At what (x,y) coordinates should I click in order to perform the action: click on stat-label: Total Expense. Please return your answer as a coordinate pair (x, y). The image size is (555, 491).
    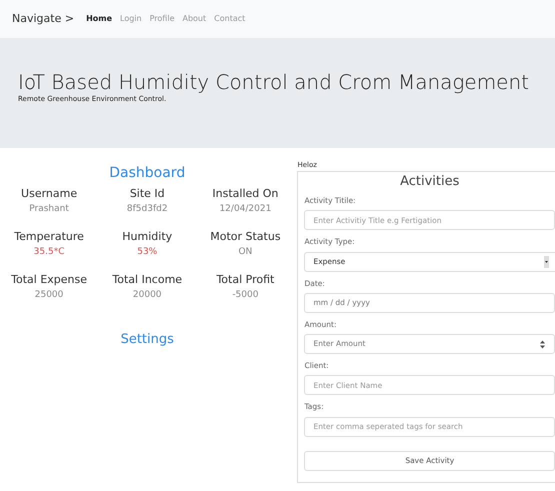
    Looking at the image, I should click on (49, 280).